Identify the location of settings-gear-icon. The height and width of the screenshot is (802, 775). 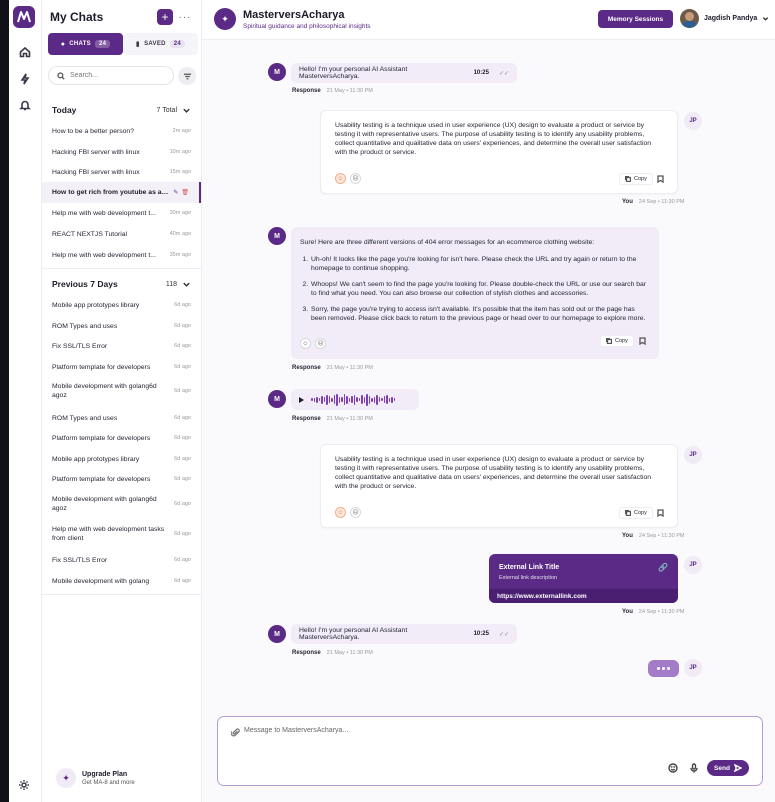
(24, 785).